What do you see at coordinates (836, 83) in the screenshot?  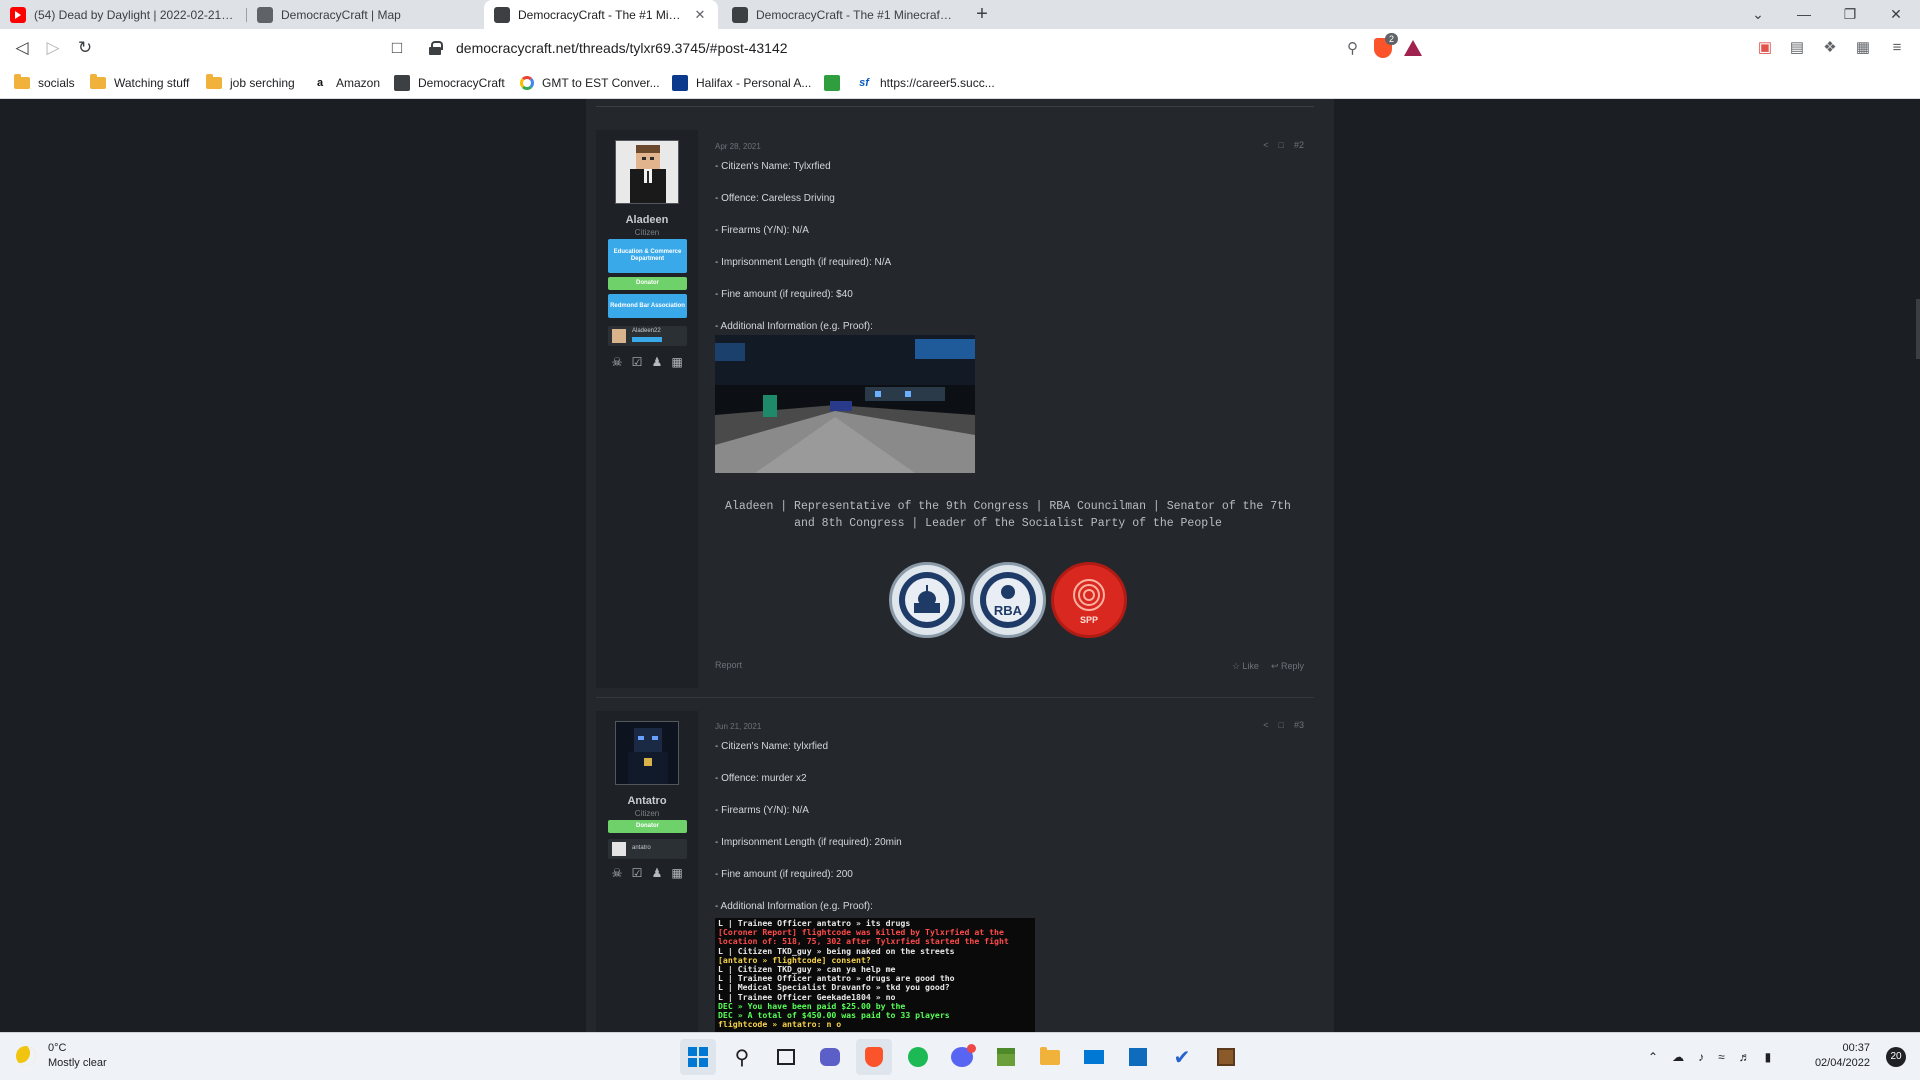 I see `bookmark-green-site` at bounding box center [836, 83].